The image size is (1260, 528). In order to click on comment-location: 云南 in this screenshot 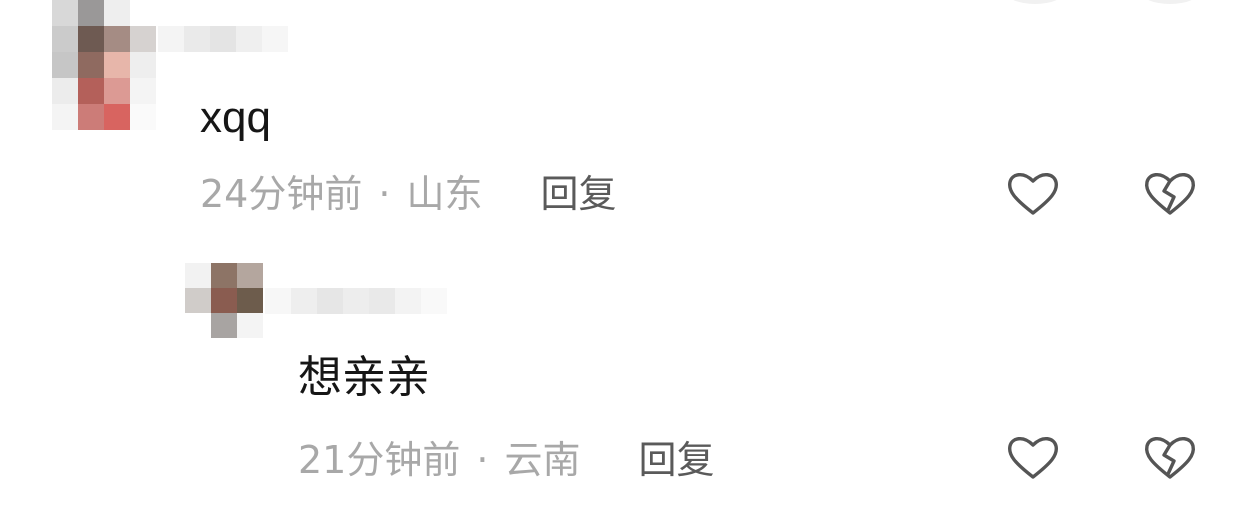, I will do `click(542, 460)`.